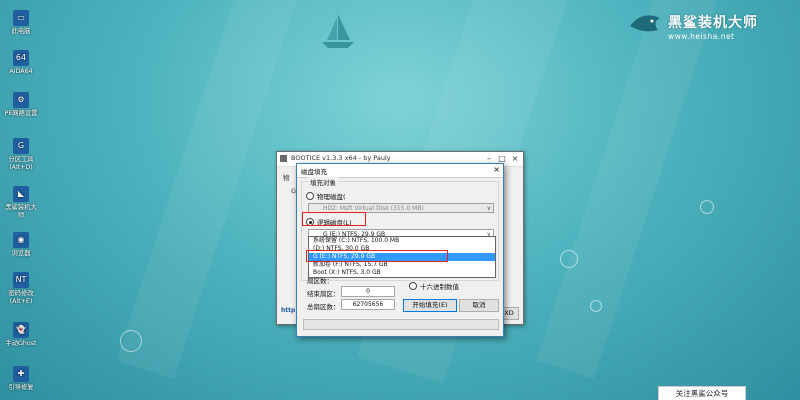 Image resolution: width=800 pixels, height=400 pixels. Describe the element at coordinates (331, 197) in the screenshot. I see `radio-label: 物理磁盘(` at that location.